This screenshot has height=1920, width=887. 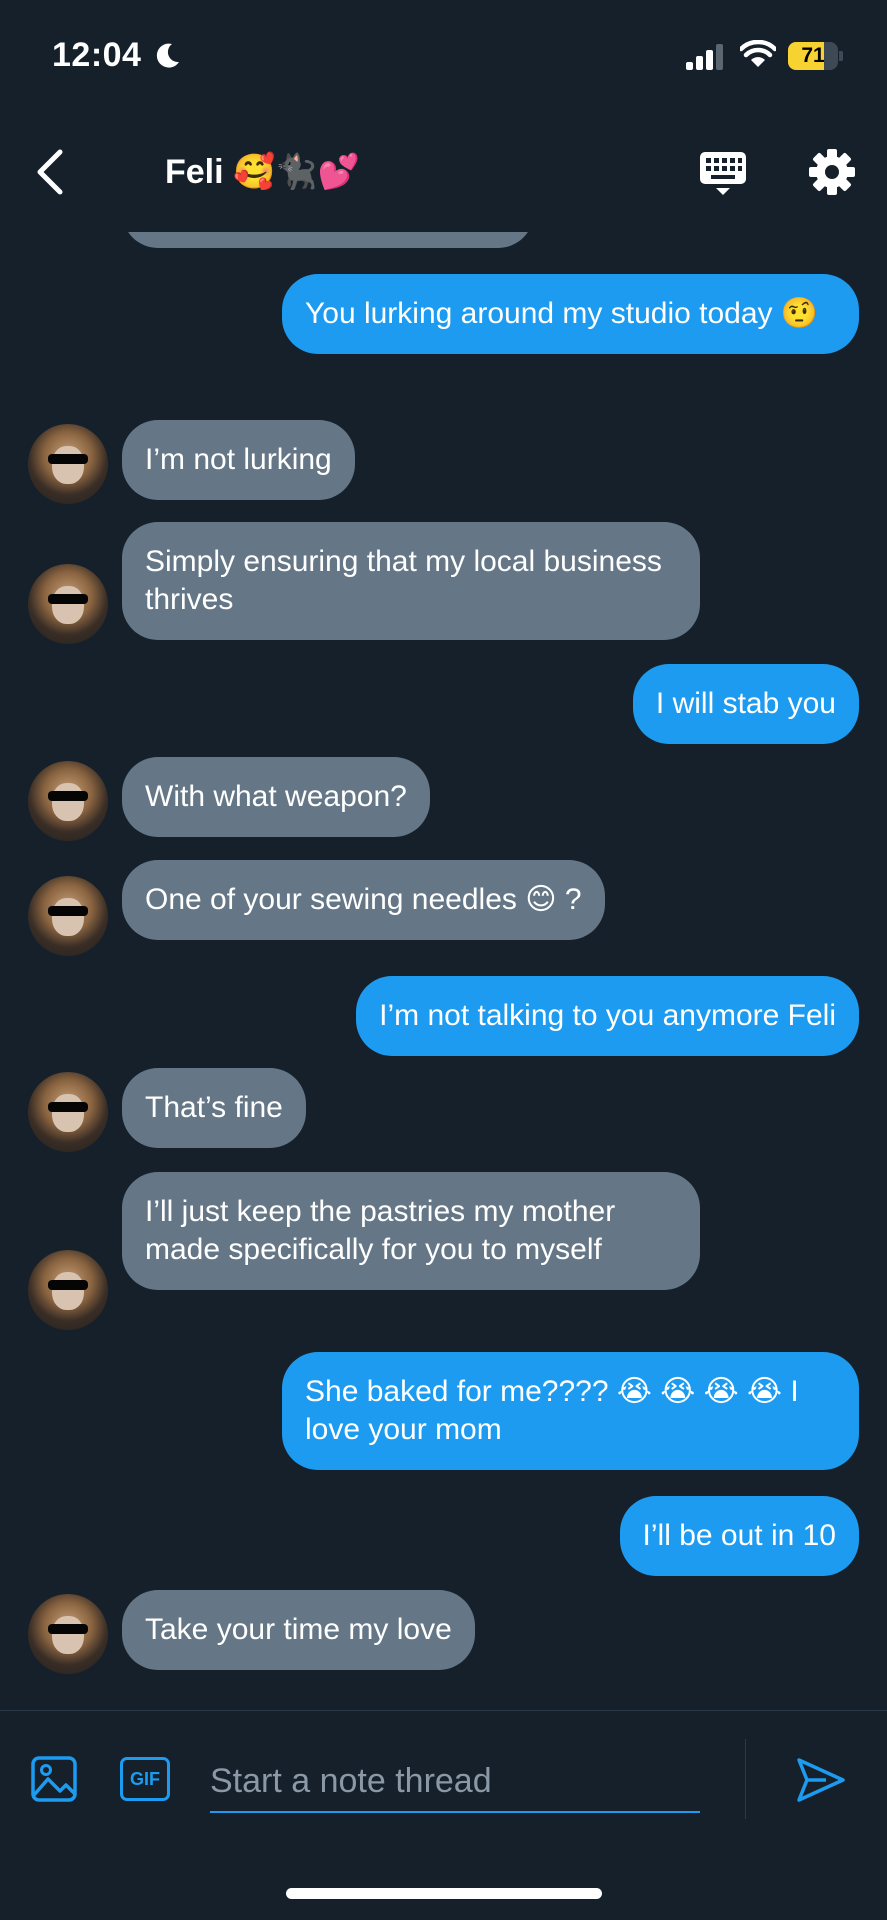 I want to click on message-row: I’ll be out in 10, so click(x=443, y=1538).